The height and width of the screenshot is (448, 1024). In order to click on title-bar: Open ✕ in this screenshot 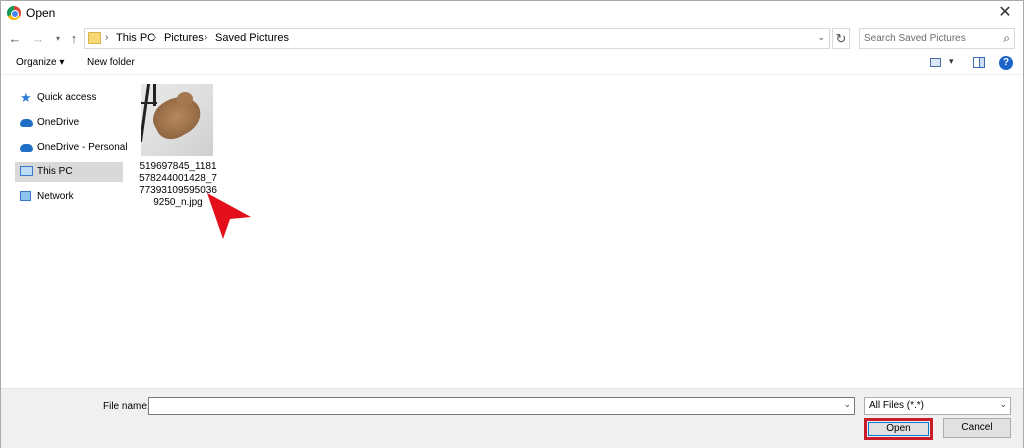, I will do `click(512, 13)`.